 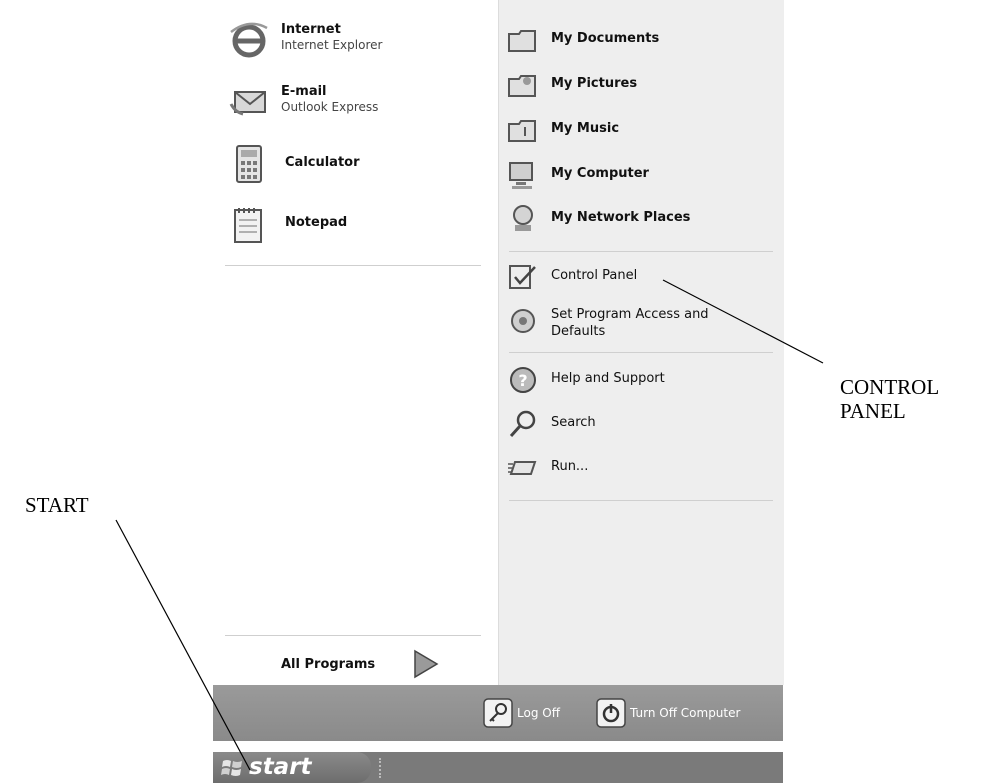 I want to click on control-panel-annotation: CONTROL PANEL, so click(x=889, y=399).